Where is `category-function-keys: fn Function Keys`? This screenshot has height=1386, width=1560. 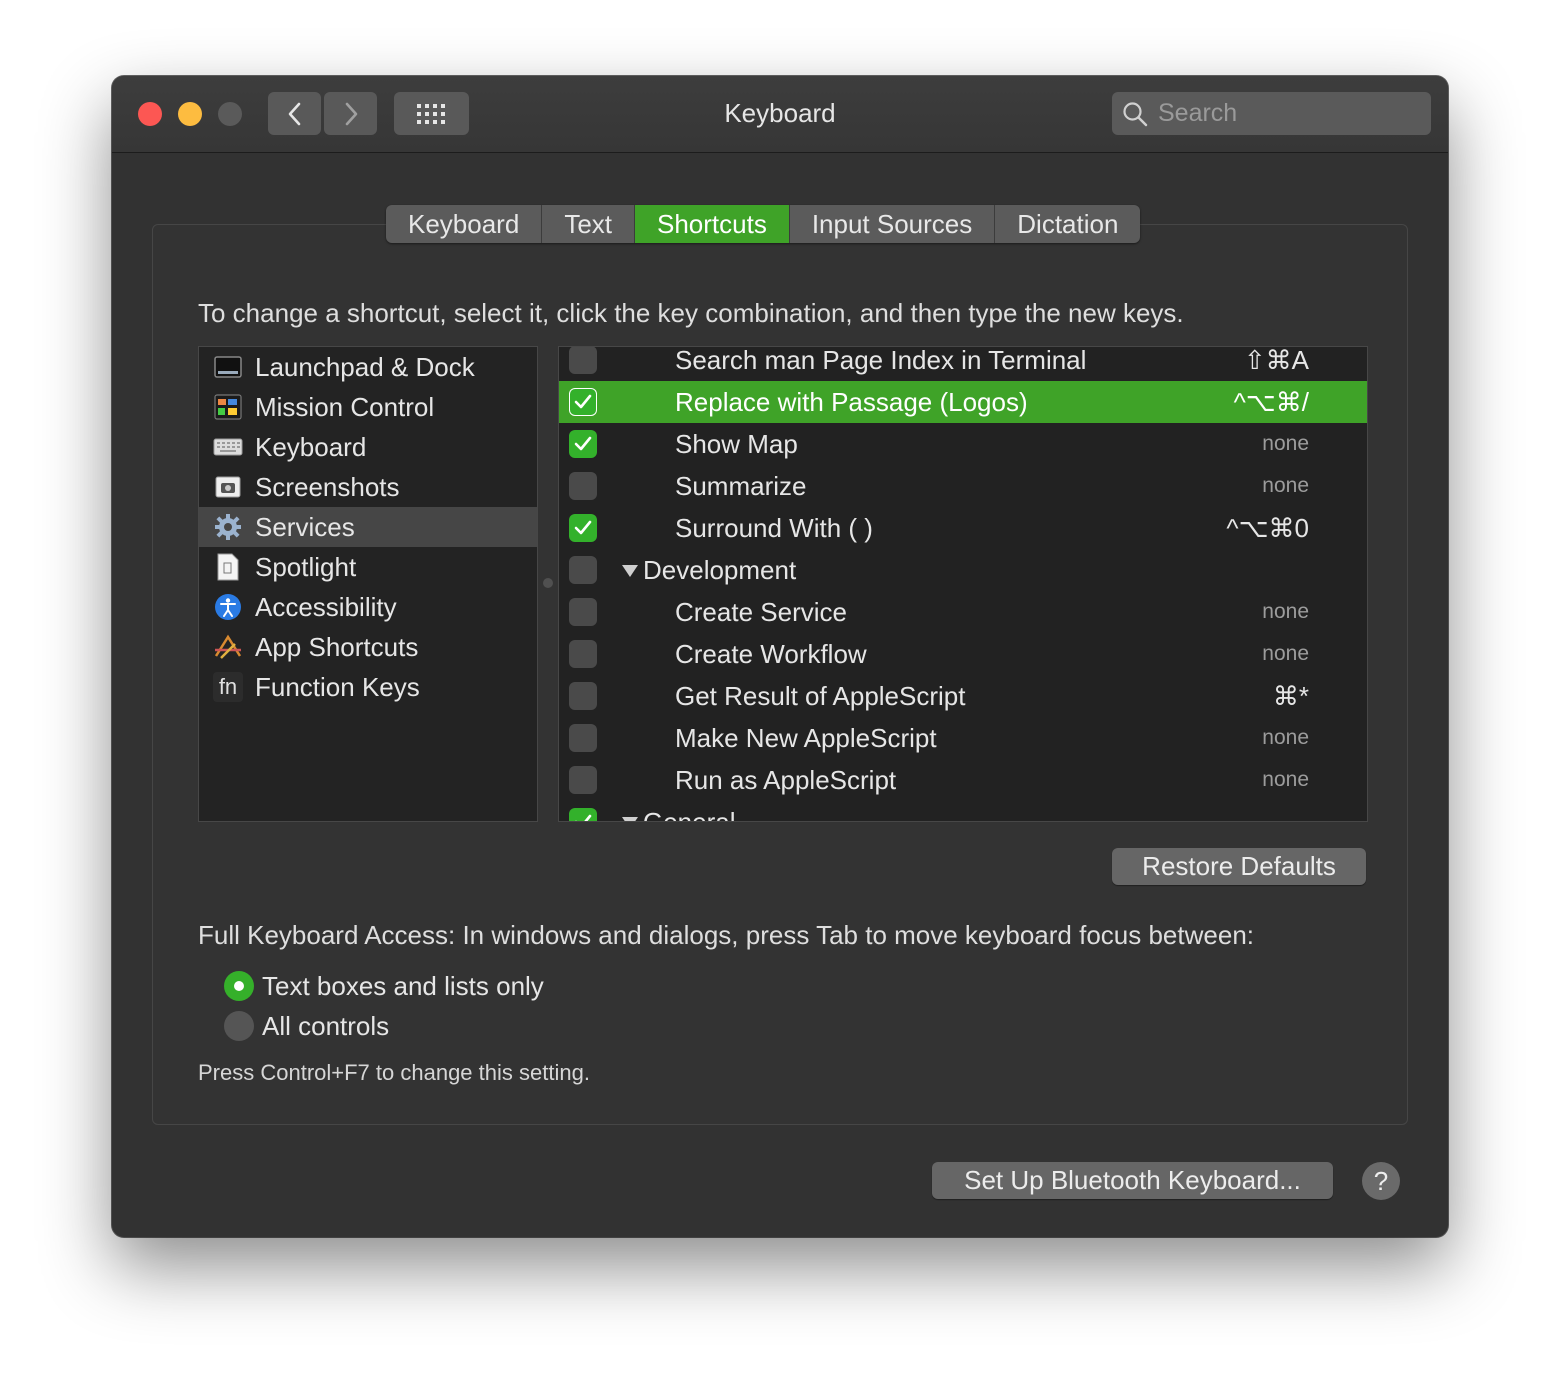
category-function-keys: fn Function Keys is located at coordinates (368, 687).